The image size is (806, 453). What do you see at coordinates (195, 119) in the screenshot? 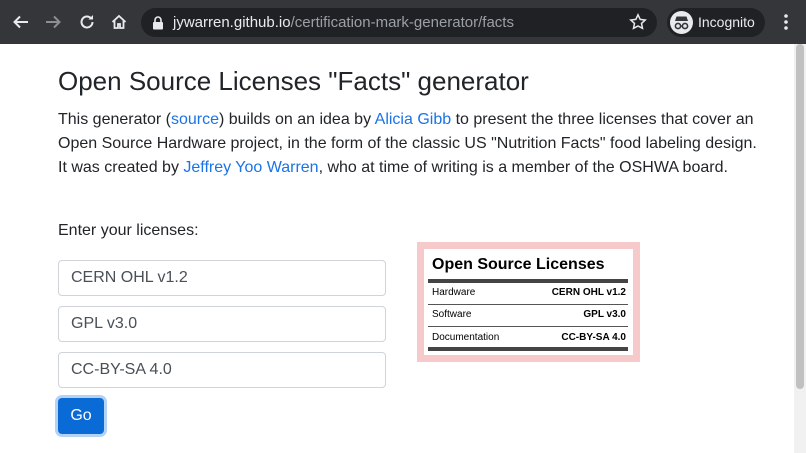
I see `source-link: source` at bounding box center [195, 119].